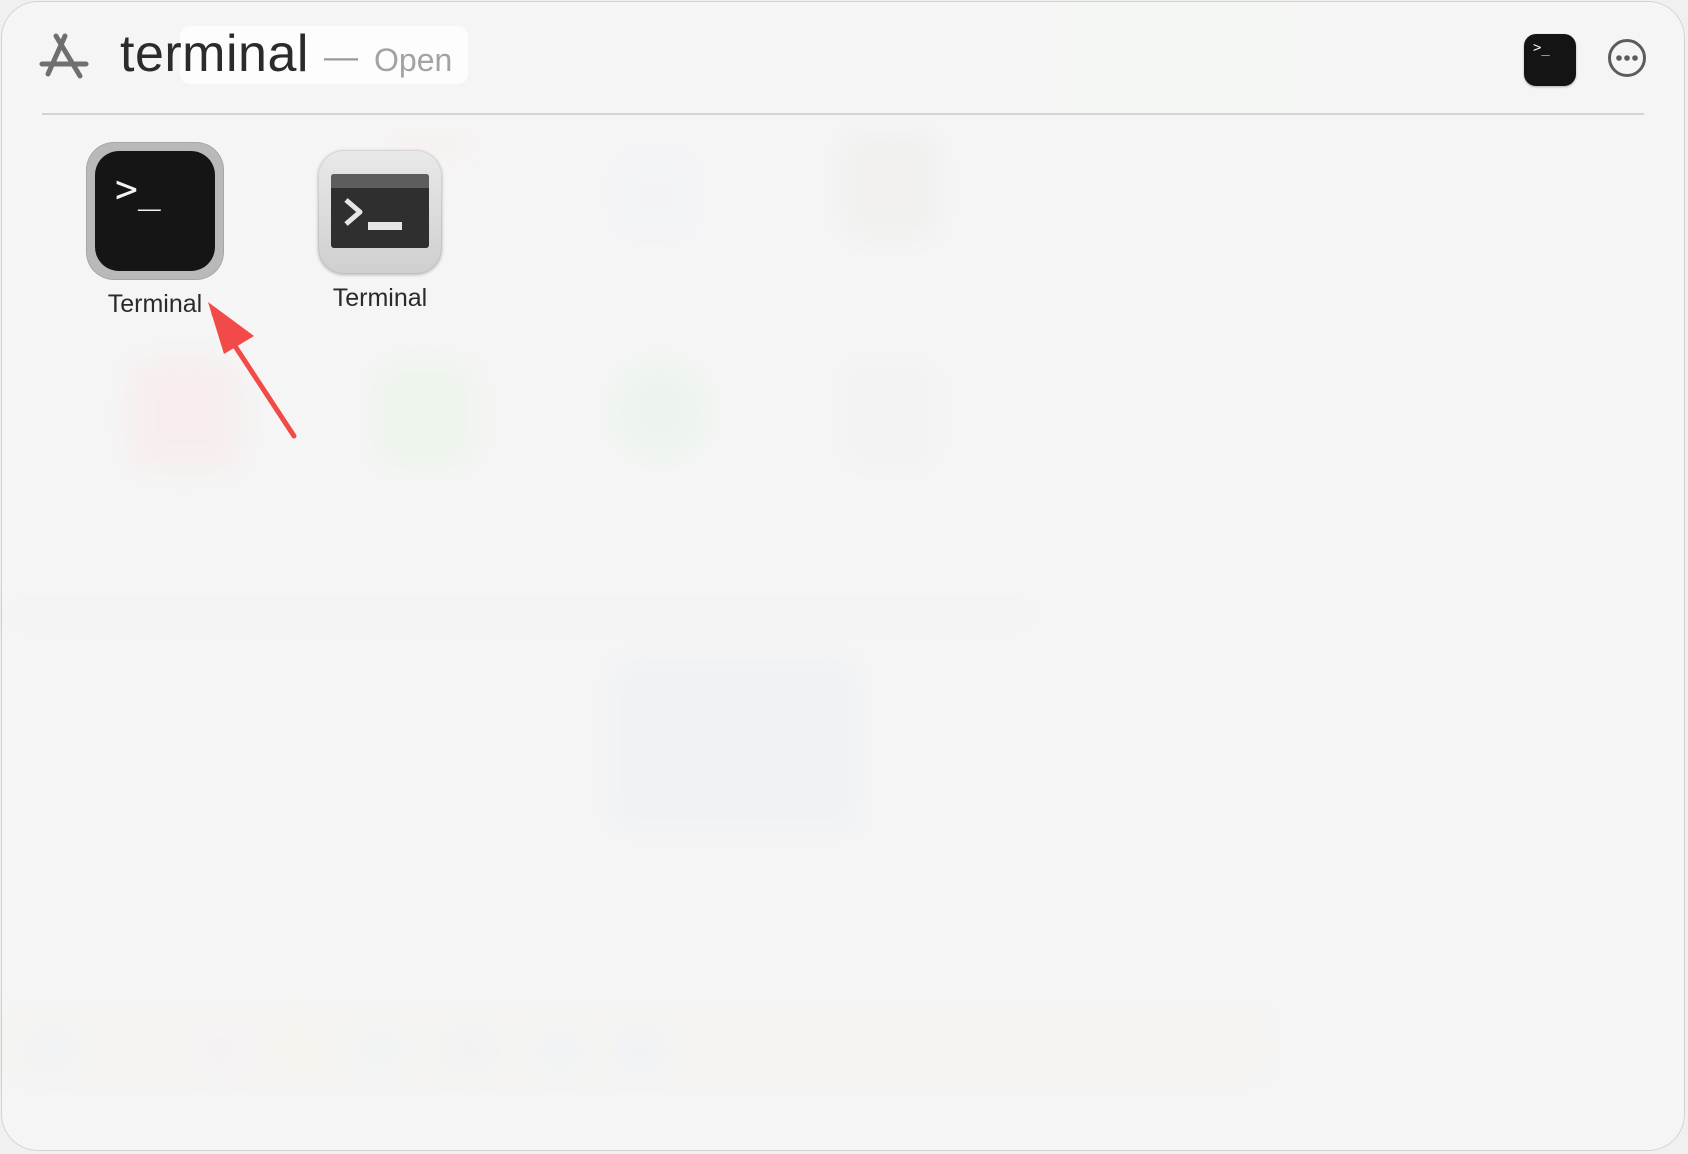 The height and width of the screenshot is (1154, 1688). Describe the element at coordinates (214, 54) in the screenshot. I see `search-input: terminal` at that location.